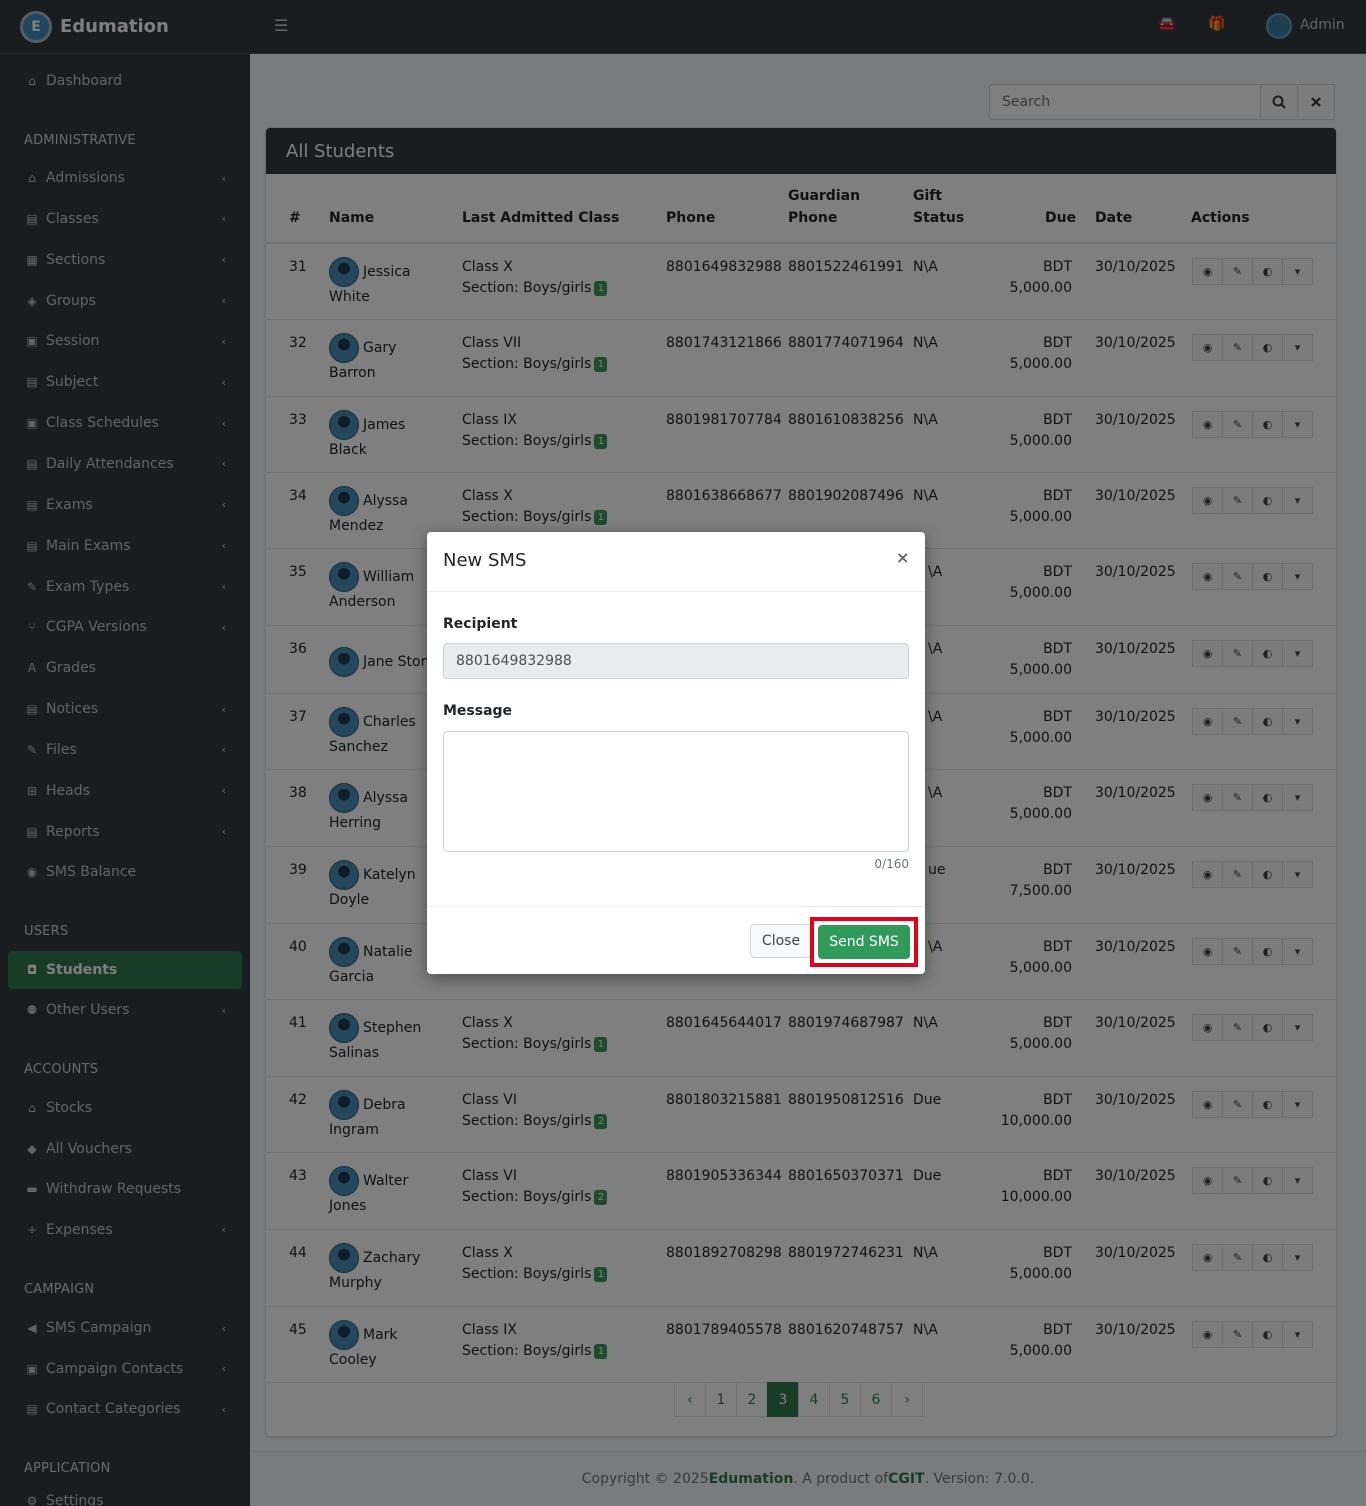 The image size is (1366, 1506). I want to click on message-textarea, so click(676, 791).